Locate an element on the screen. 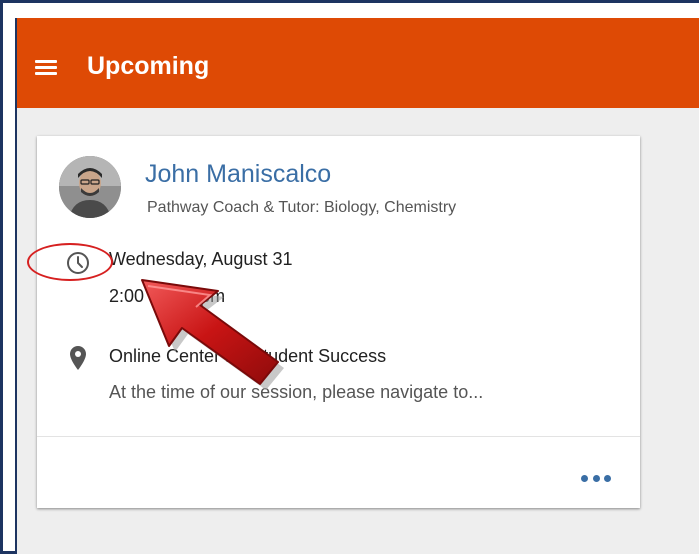 The image size is (699, 554). hamburger-menu-icon is located at coordinates (46, 68).